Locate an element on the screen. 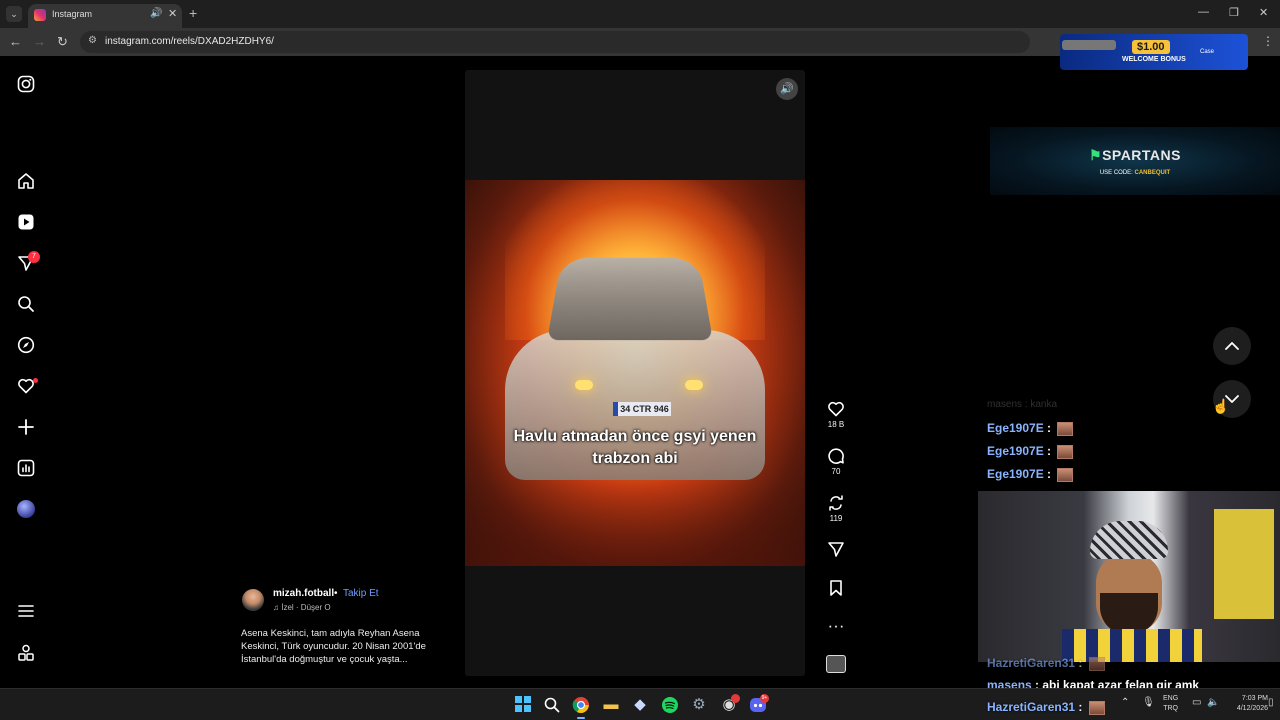 This screenshot has width=1280, height=720. obs-badge is located at coordinates (735, 698).